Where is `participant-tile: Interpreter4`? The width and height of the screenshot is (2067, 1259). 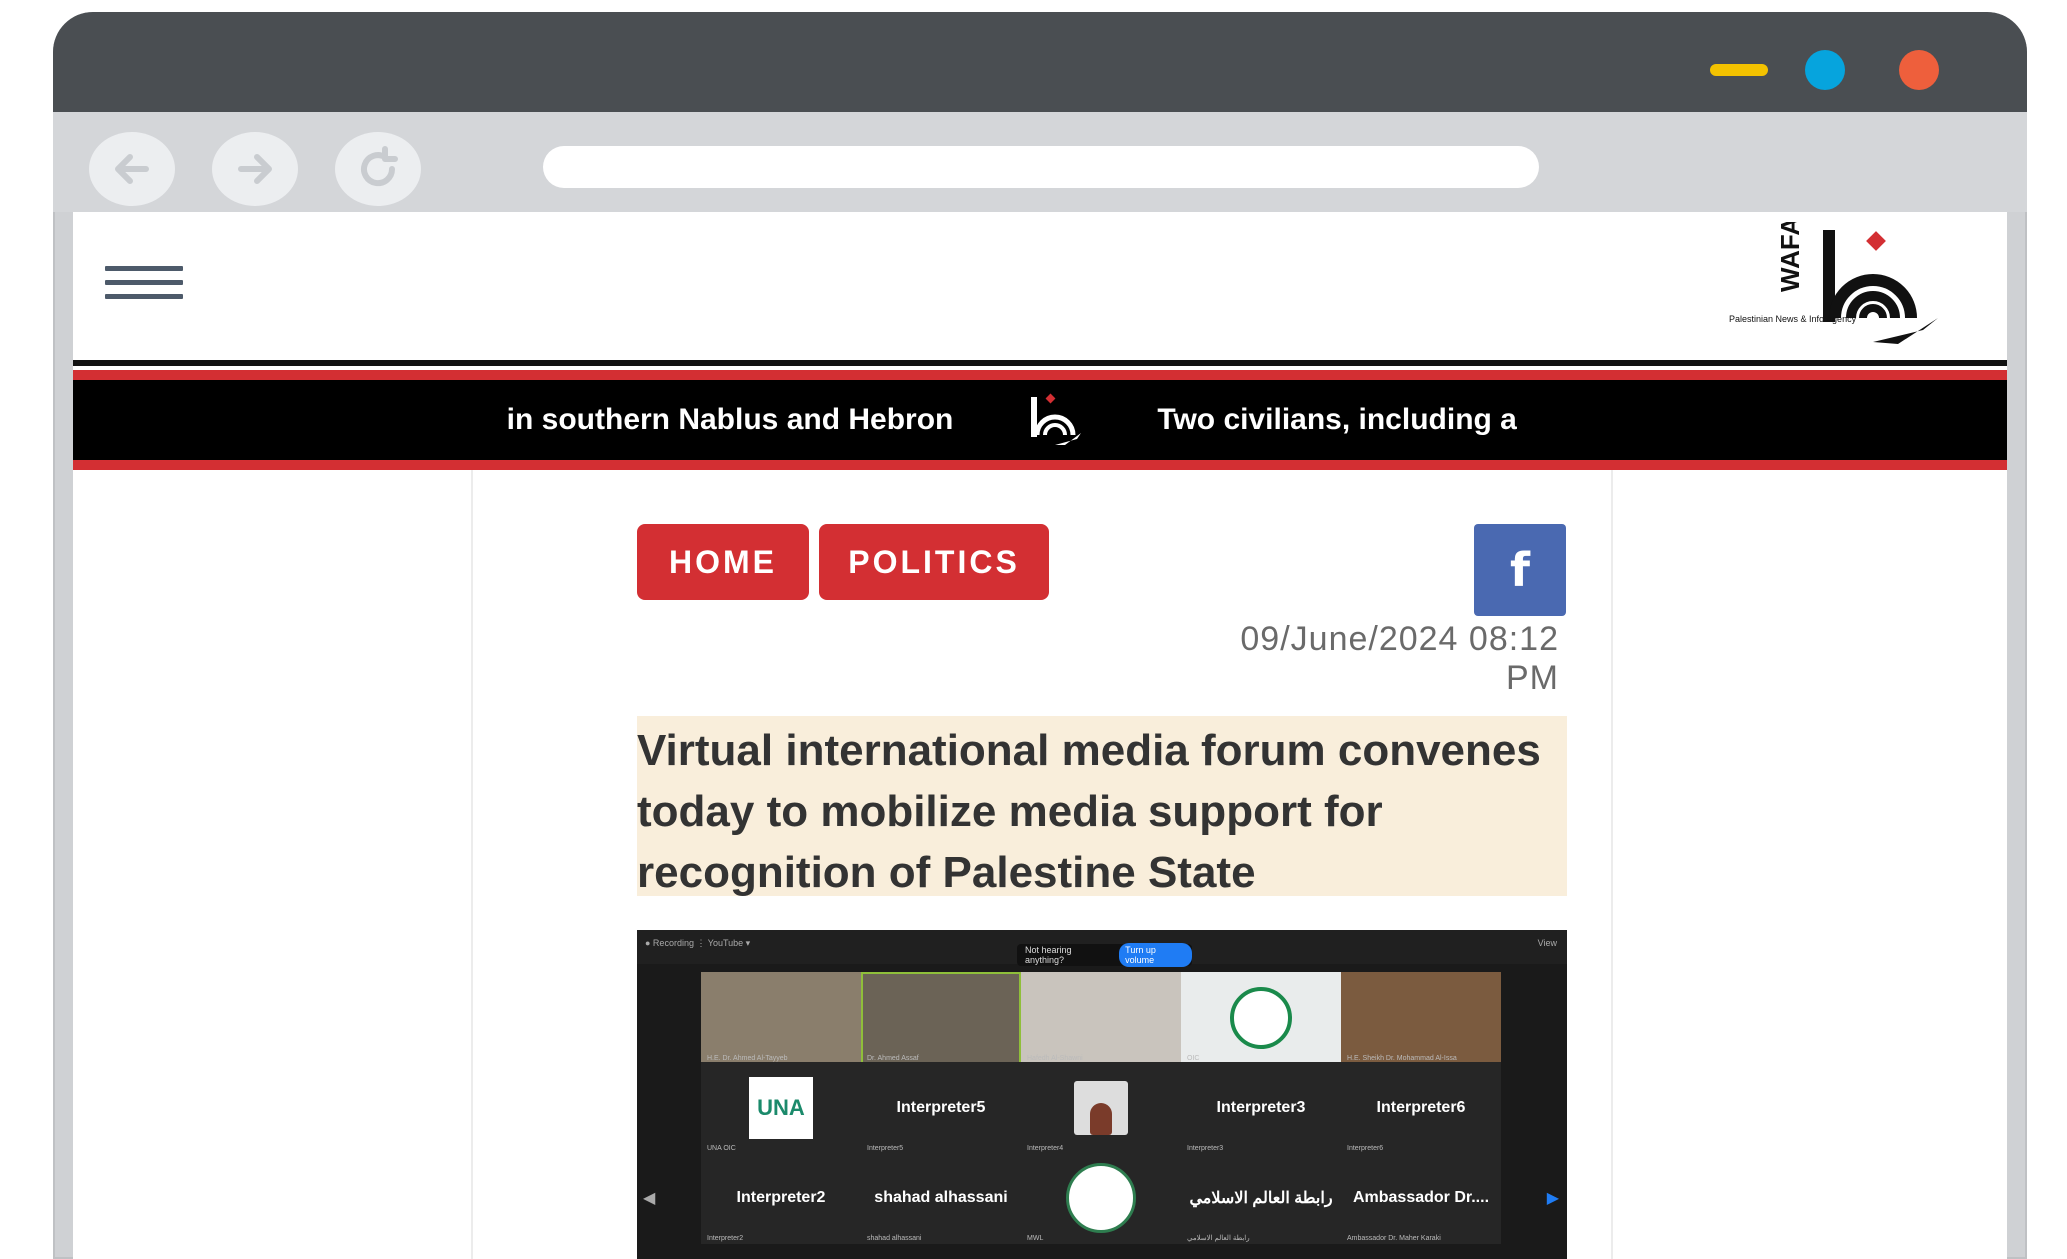 participant-tile: Interpreter4 is located at coordinates (1101, 1108).